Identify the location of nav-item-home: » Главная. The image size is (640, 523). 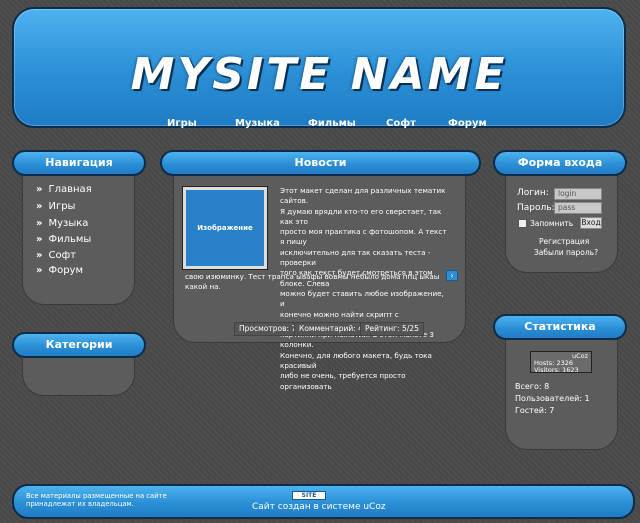
(64, 189).